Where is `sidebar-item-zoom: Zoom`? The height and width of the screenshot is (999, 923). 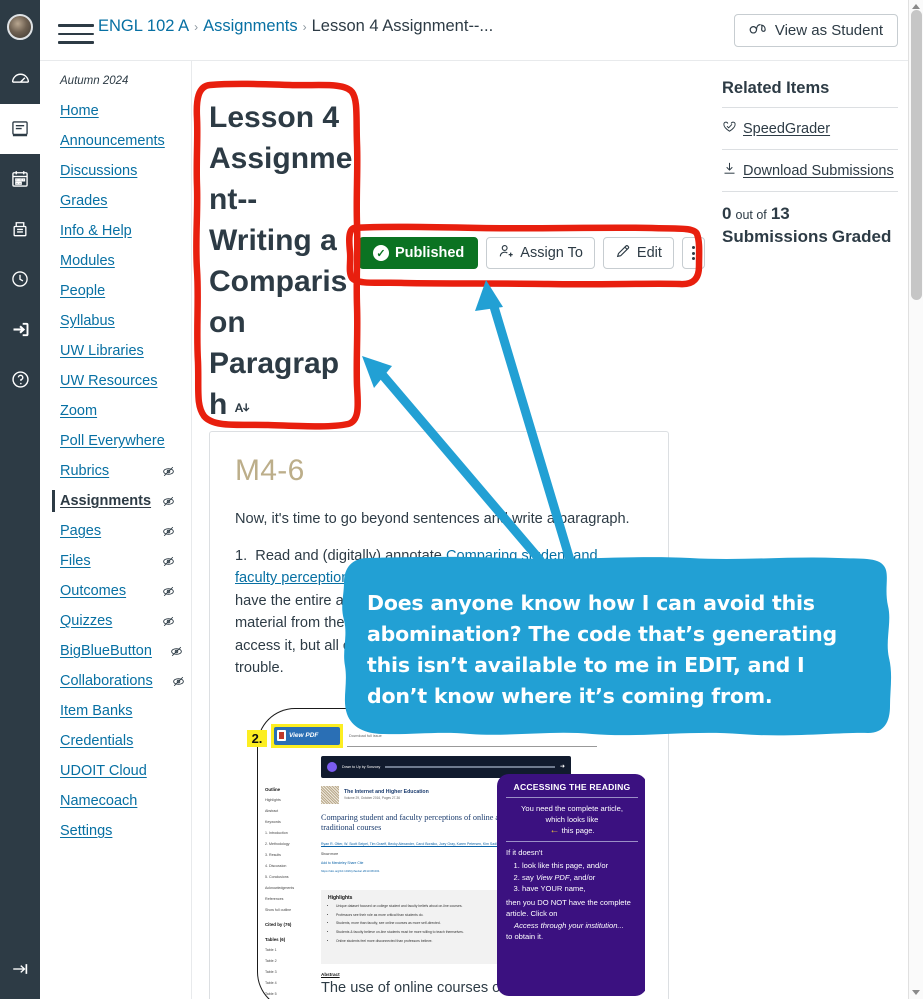
sidebar-item-zoom: Zoom is located at coordinates (115, 411).